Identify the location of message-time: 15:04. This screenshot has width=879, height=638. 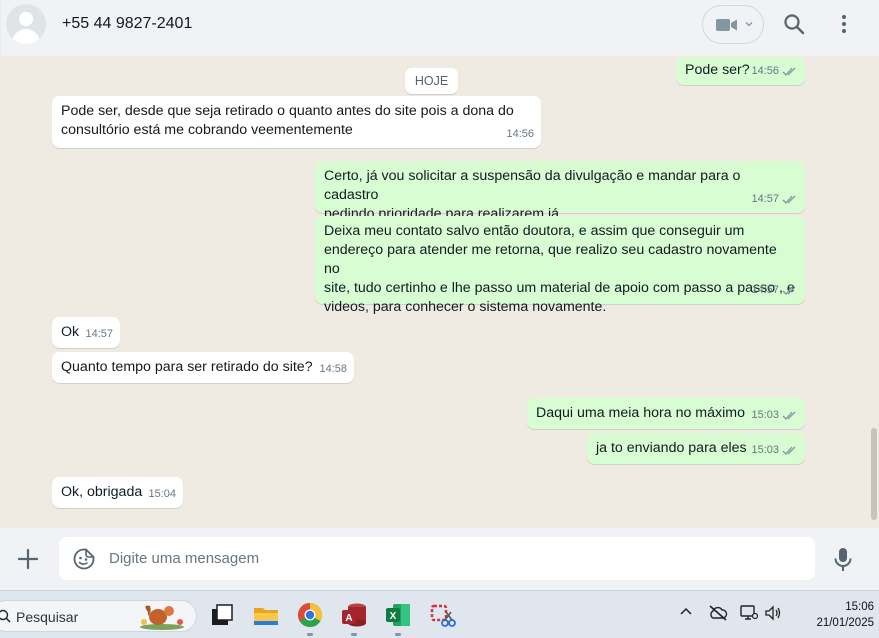
(162, 494).